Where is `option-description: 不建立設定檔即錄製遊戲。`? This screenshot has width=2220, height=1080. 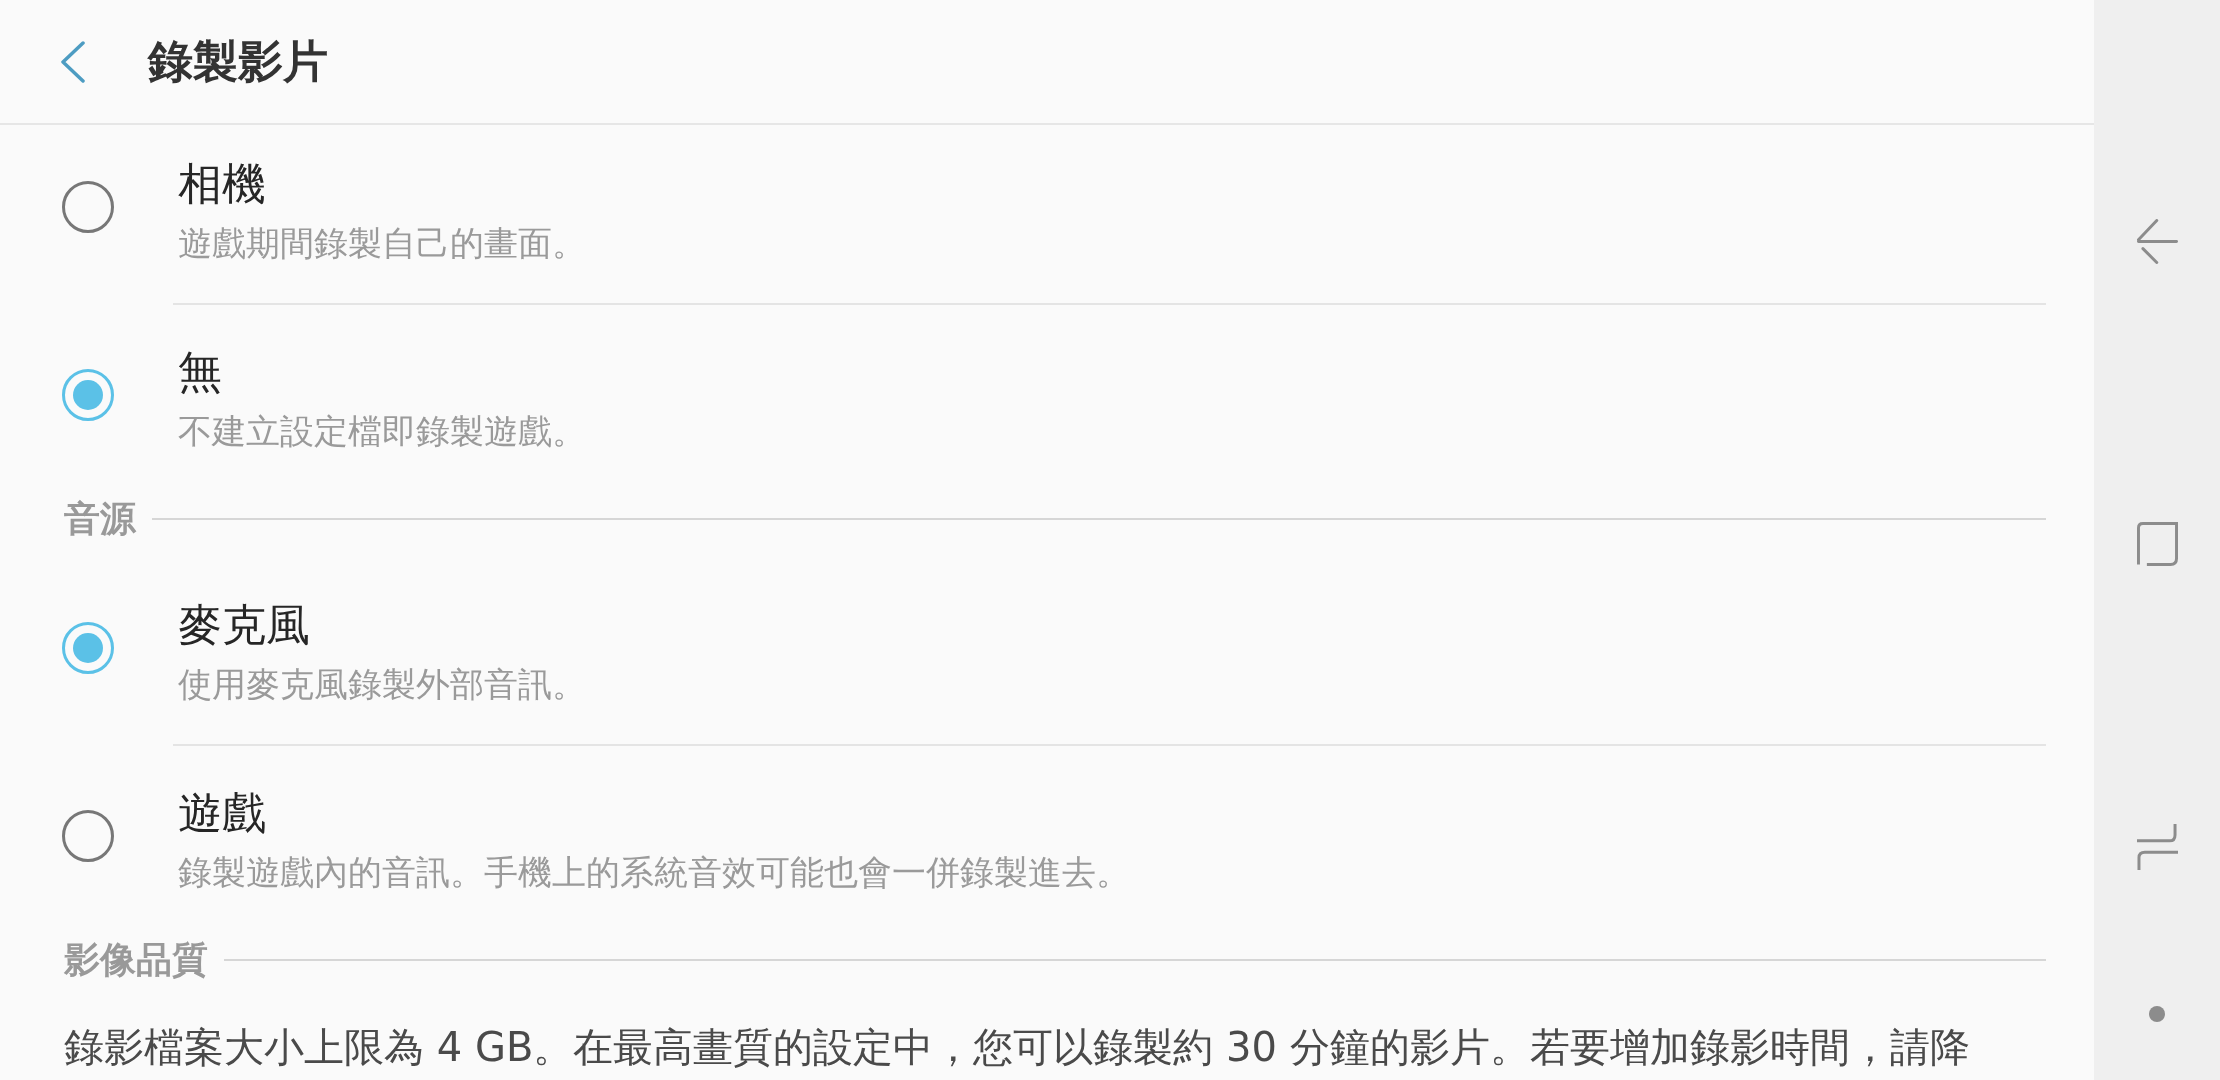 option-description: 不建立設定檔即錄製遊戲。 is located at coordinates (382, 431).